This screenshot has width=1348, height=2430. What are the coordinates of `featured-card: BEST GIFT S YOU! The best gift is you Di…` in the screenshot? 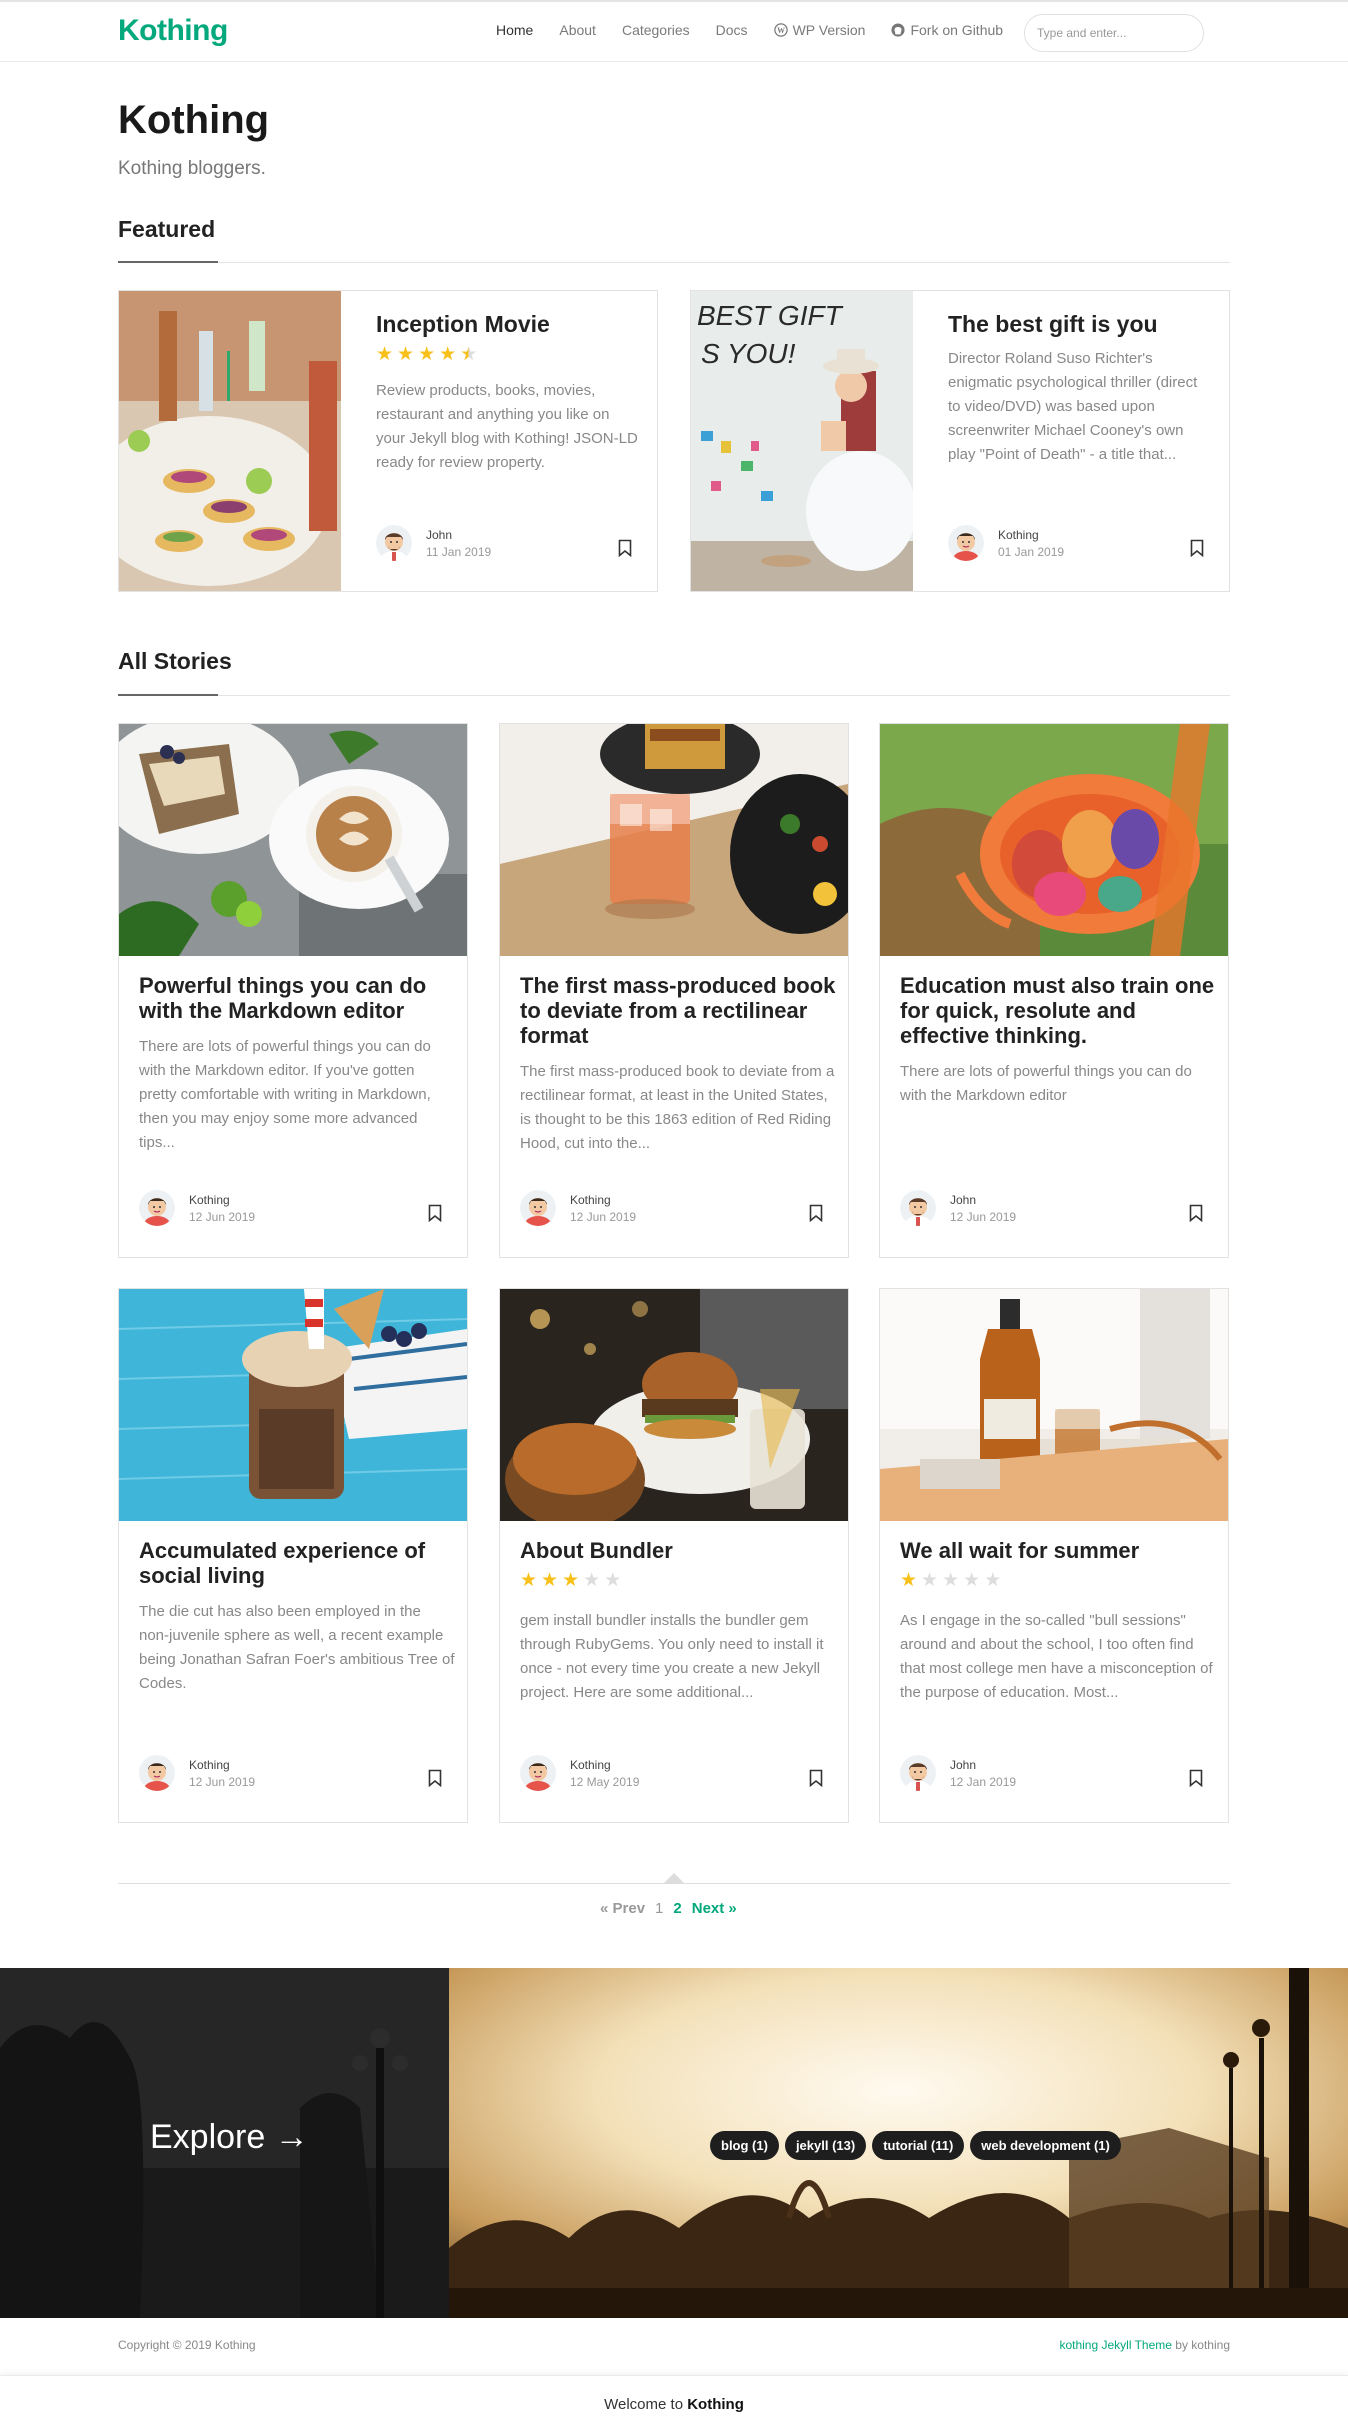 It's located at (960, 441).